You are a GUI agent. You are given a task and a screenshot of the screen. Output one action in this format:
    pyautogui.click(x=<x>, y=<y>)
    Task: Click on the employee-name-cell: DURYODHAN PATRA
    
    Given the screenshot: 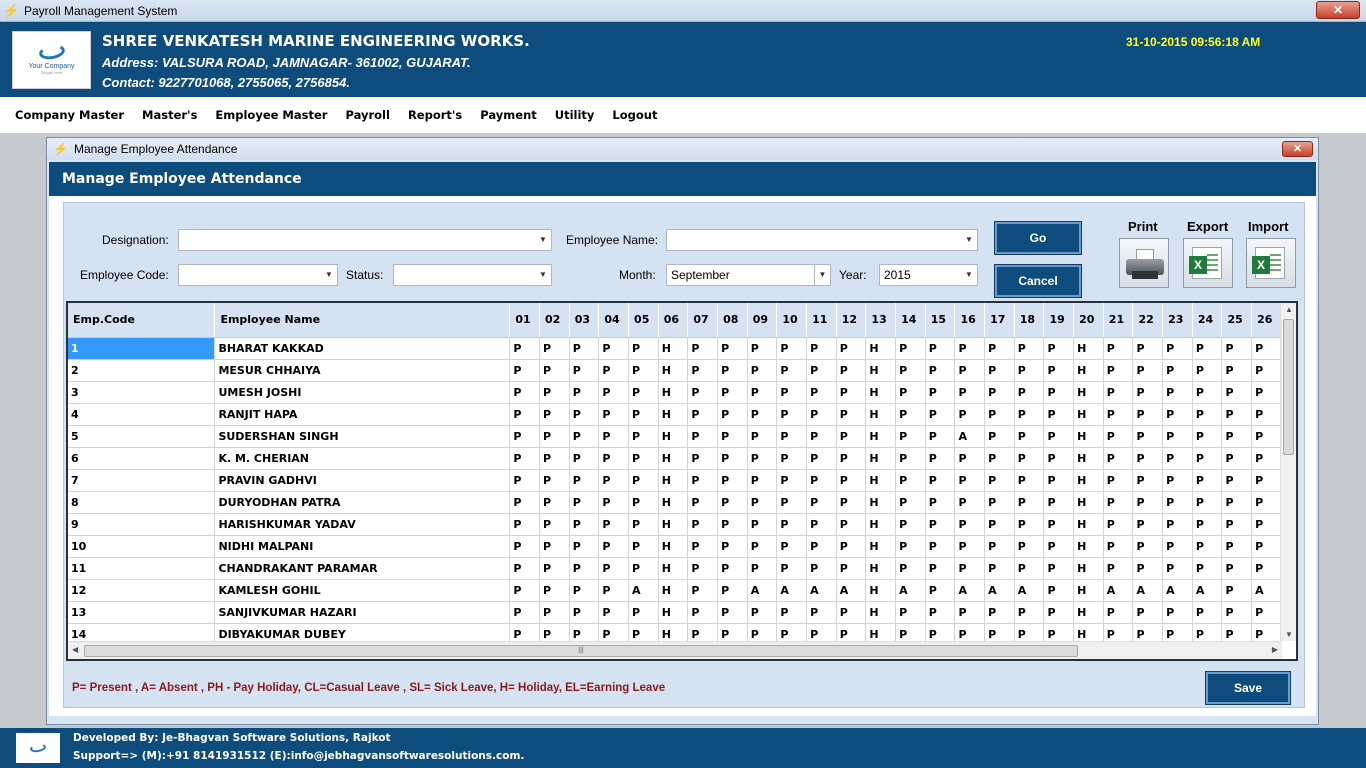 What is the action you would take?
    pyautogui.click(x=362, y=502)
    